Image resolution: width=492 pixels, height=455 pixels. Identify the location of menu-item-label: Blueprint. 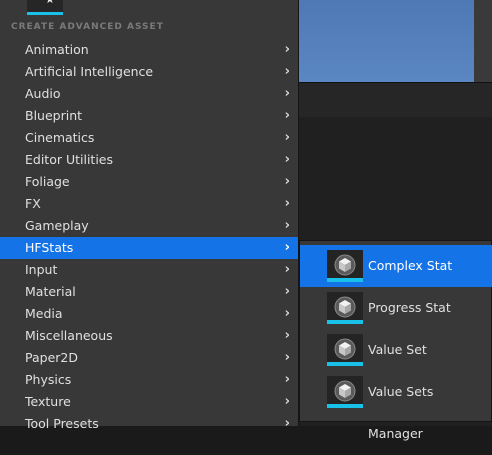
(54, 115).